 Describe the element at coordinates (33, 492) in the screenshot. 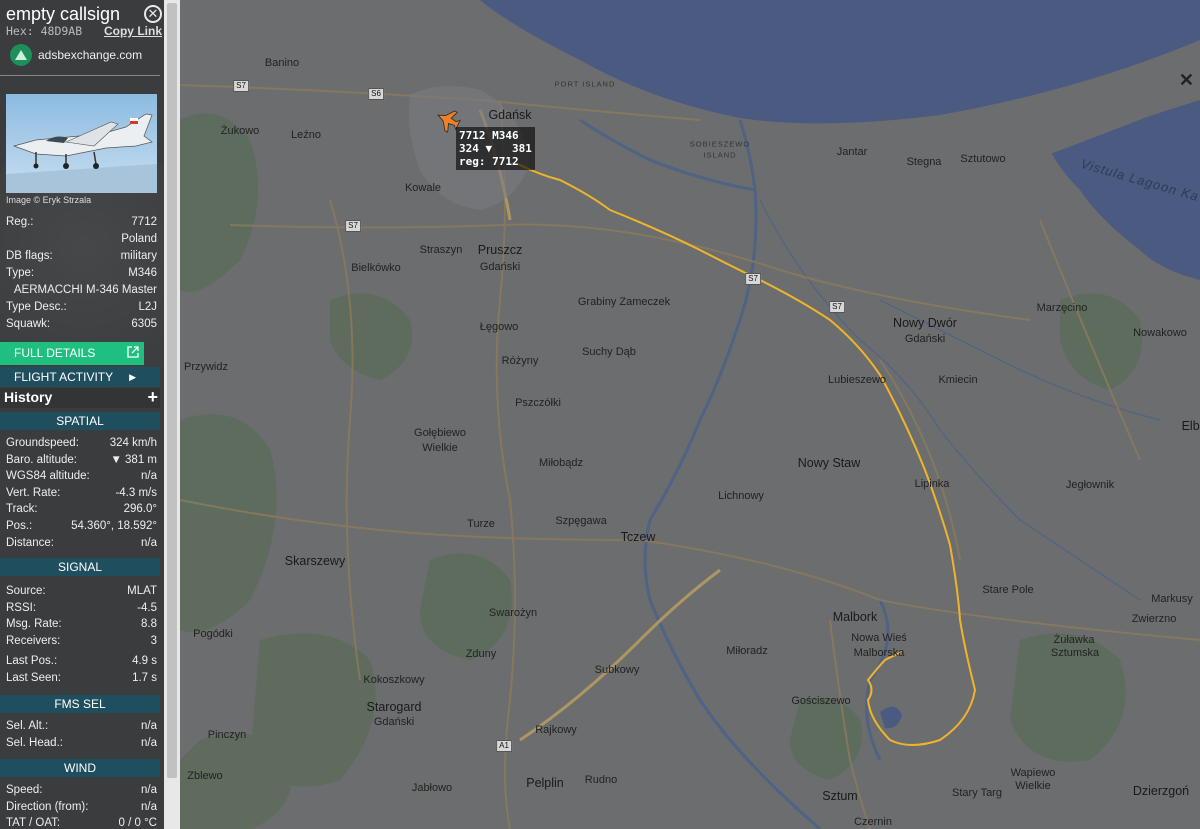

I see `spatial-key: Vert. Rate:` at that location.